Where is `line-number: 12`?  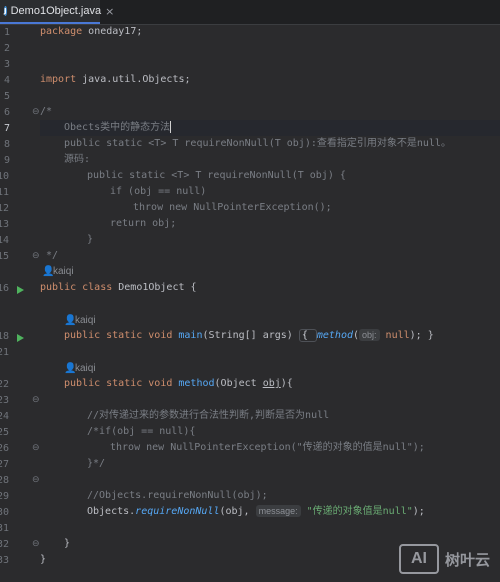
line-number: 12 is located at coordinates (5, 208).